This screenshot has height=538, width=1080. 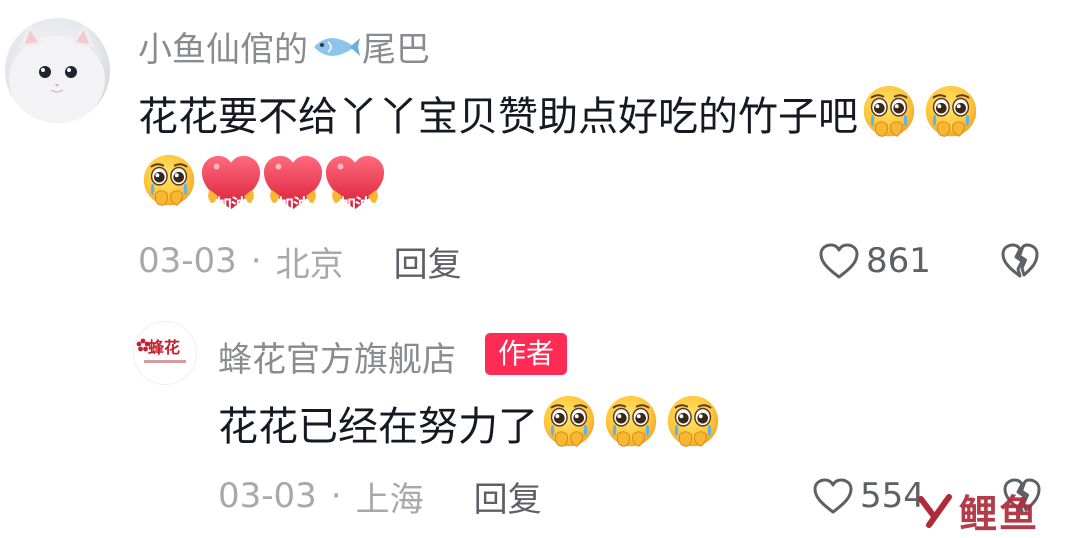 I want to click on reply-reply-button: 回复, so click(x=508, y=496).